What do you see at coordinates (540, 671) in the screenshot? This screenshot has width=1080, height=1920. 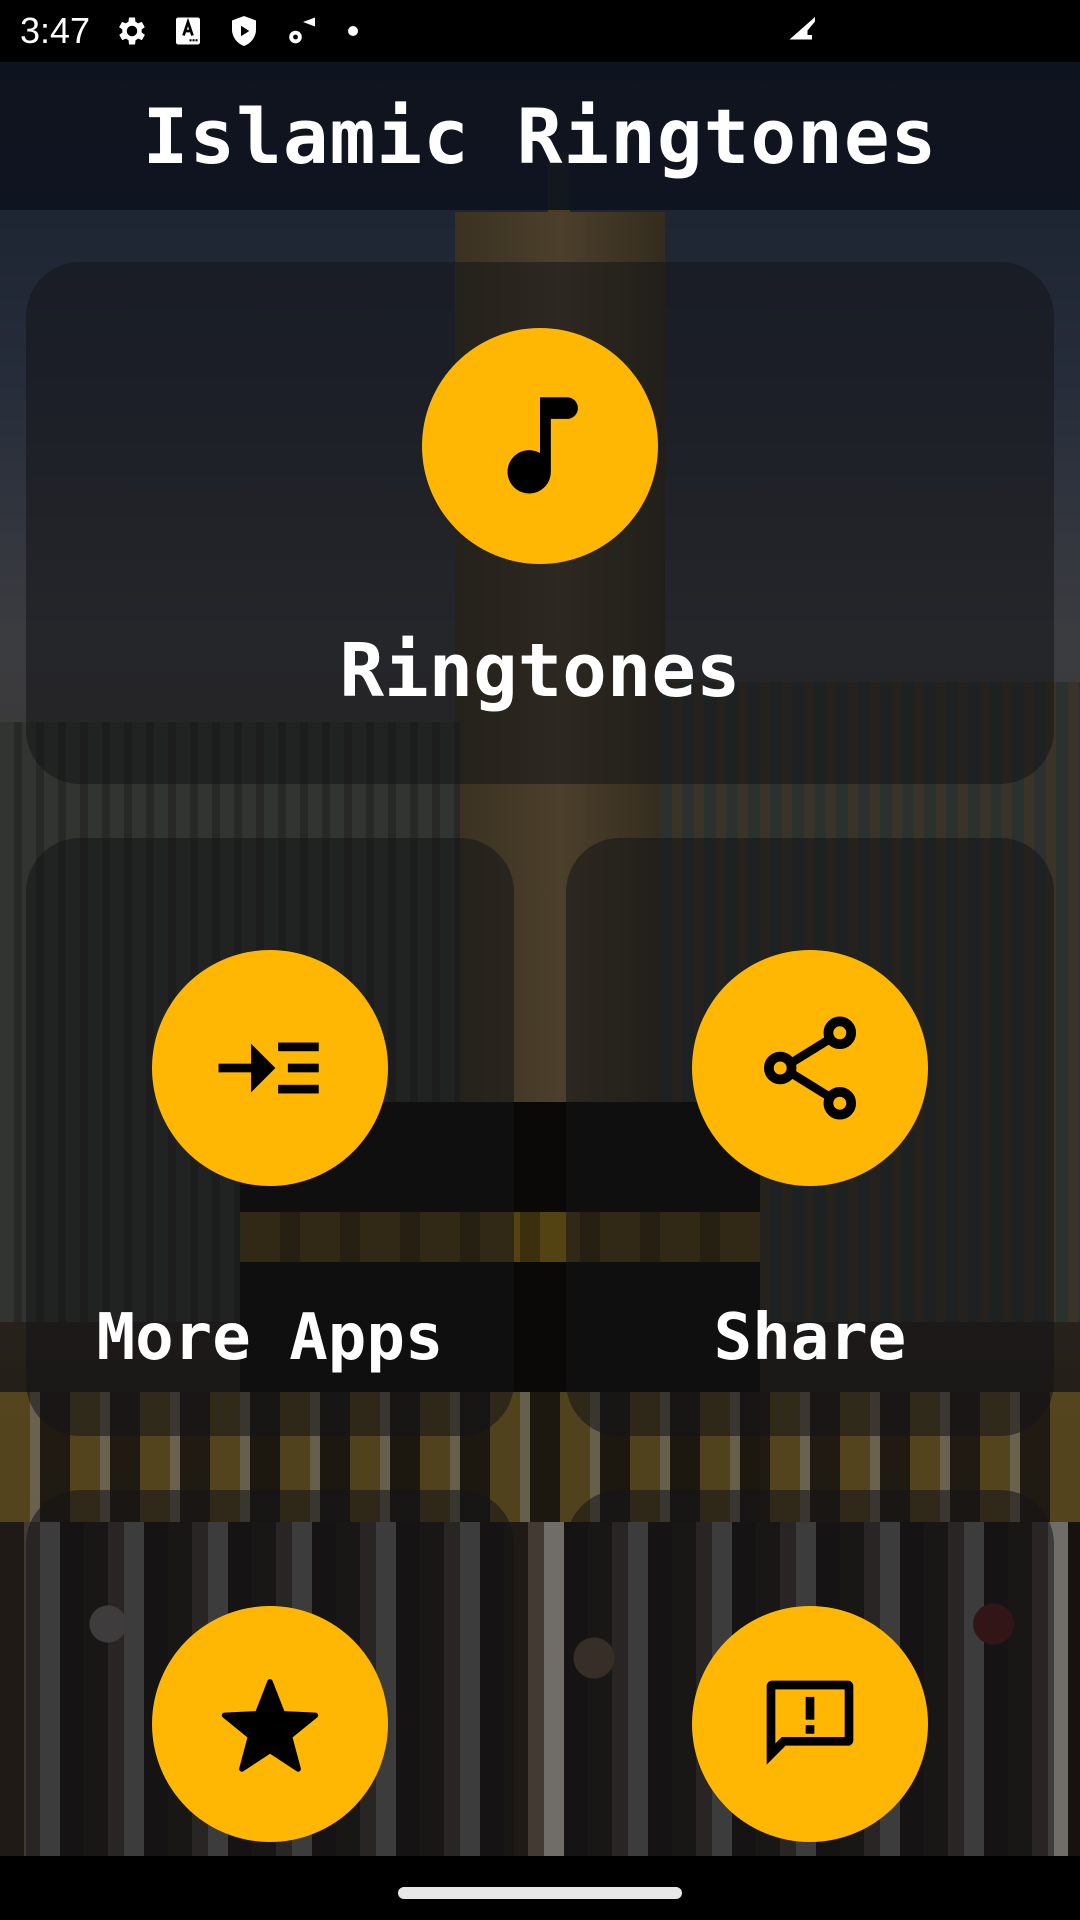 I see `ringtones-label: Ringtones` at bounding box center [540, 671].